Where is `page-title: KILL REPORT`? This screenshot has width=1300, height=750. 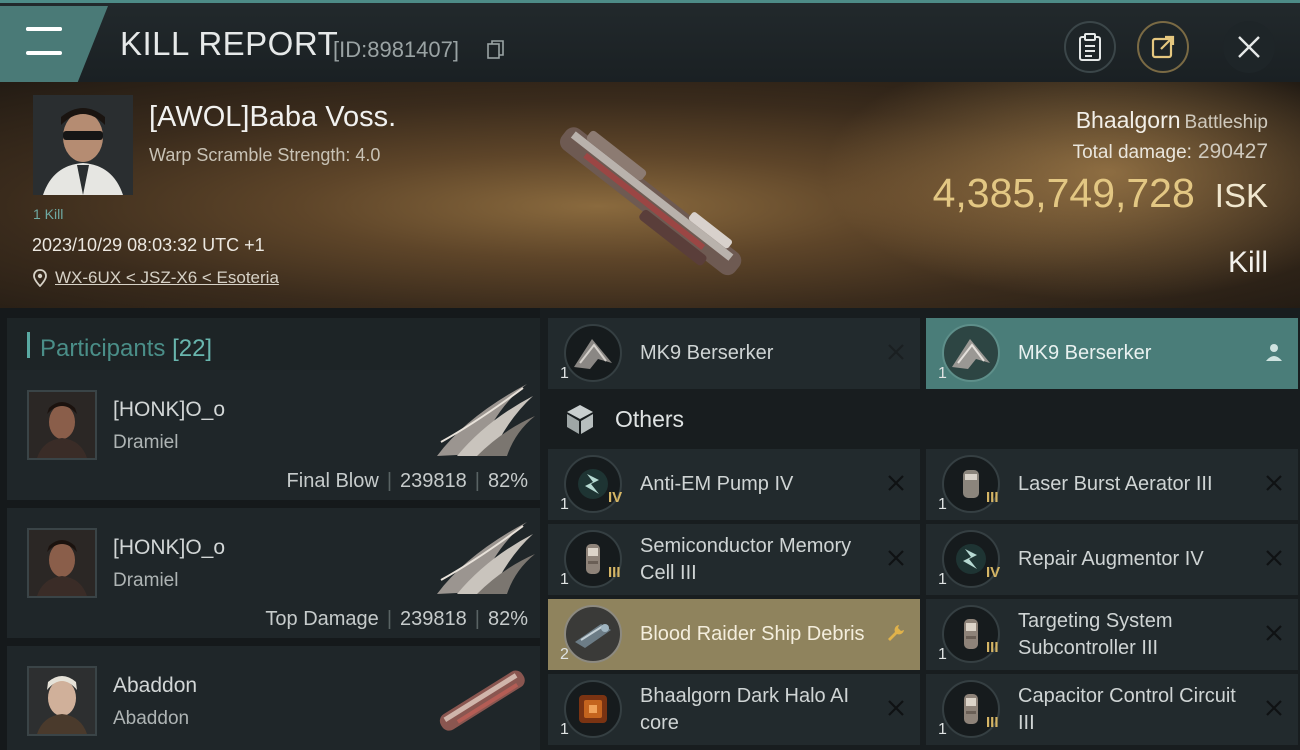 page-title: KILL REPORT is located at coordinates (229, 43).